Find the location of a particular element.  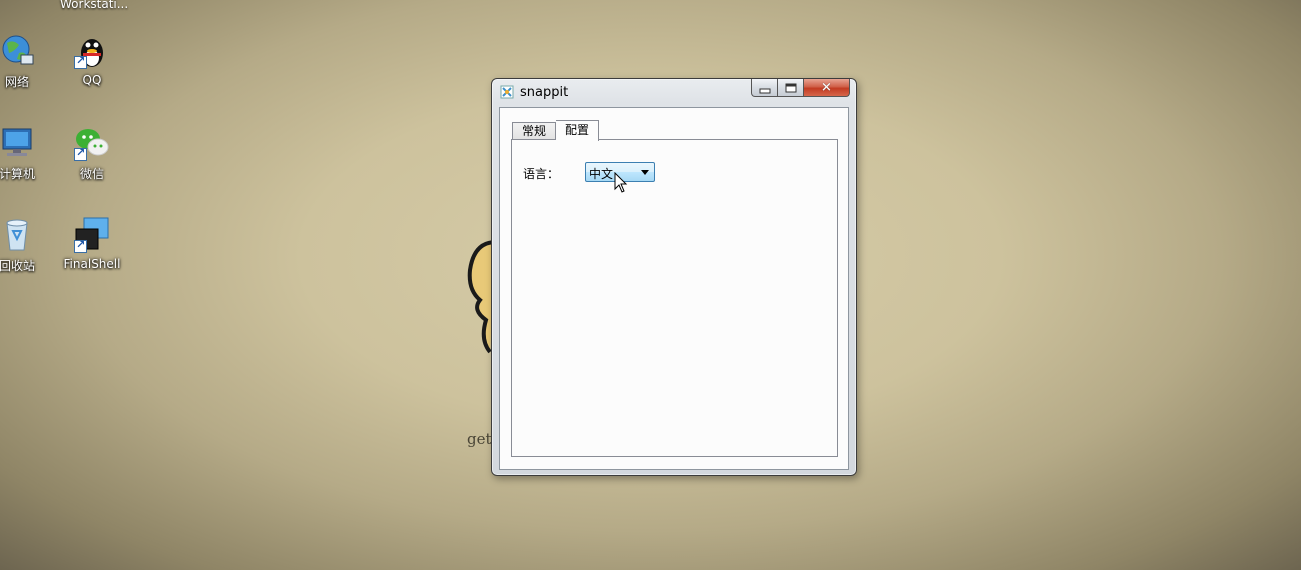

desktop-icon-label: 微信 is located at coordinates (91, 174).